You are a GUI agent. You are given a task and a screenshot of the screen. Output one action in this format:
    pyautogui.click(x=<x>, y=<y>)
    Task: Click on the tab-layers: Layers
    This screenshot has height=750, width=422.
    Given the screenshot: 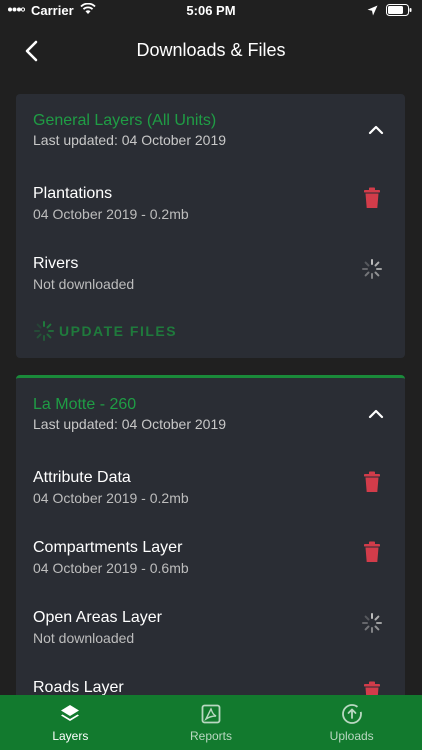 What is the action you would take?
    pyautogui.click(x=70, y=722)
    